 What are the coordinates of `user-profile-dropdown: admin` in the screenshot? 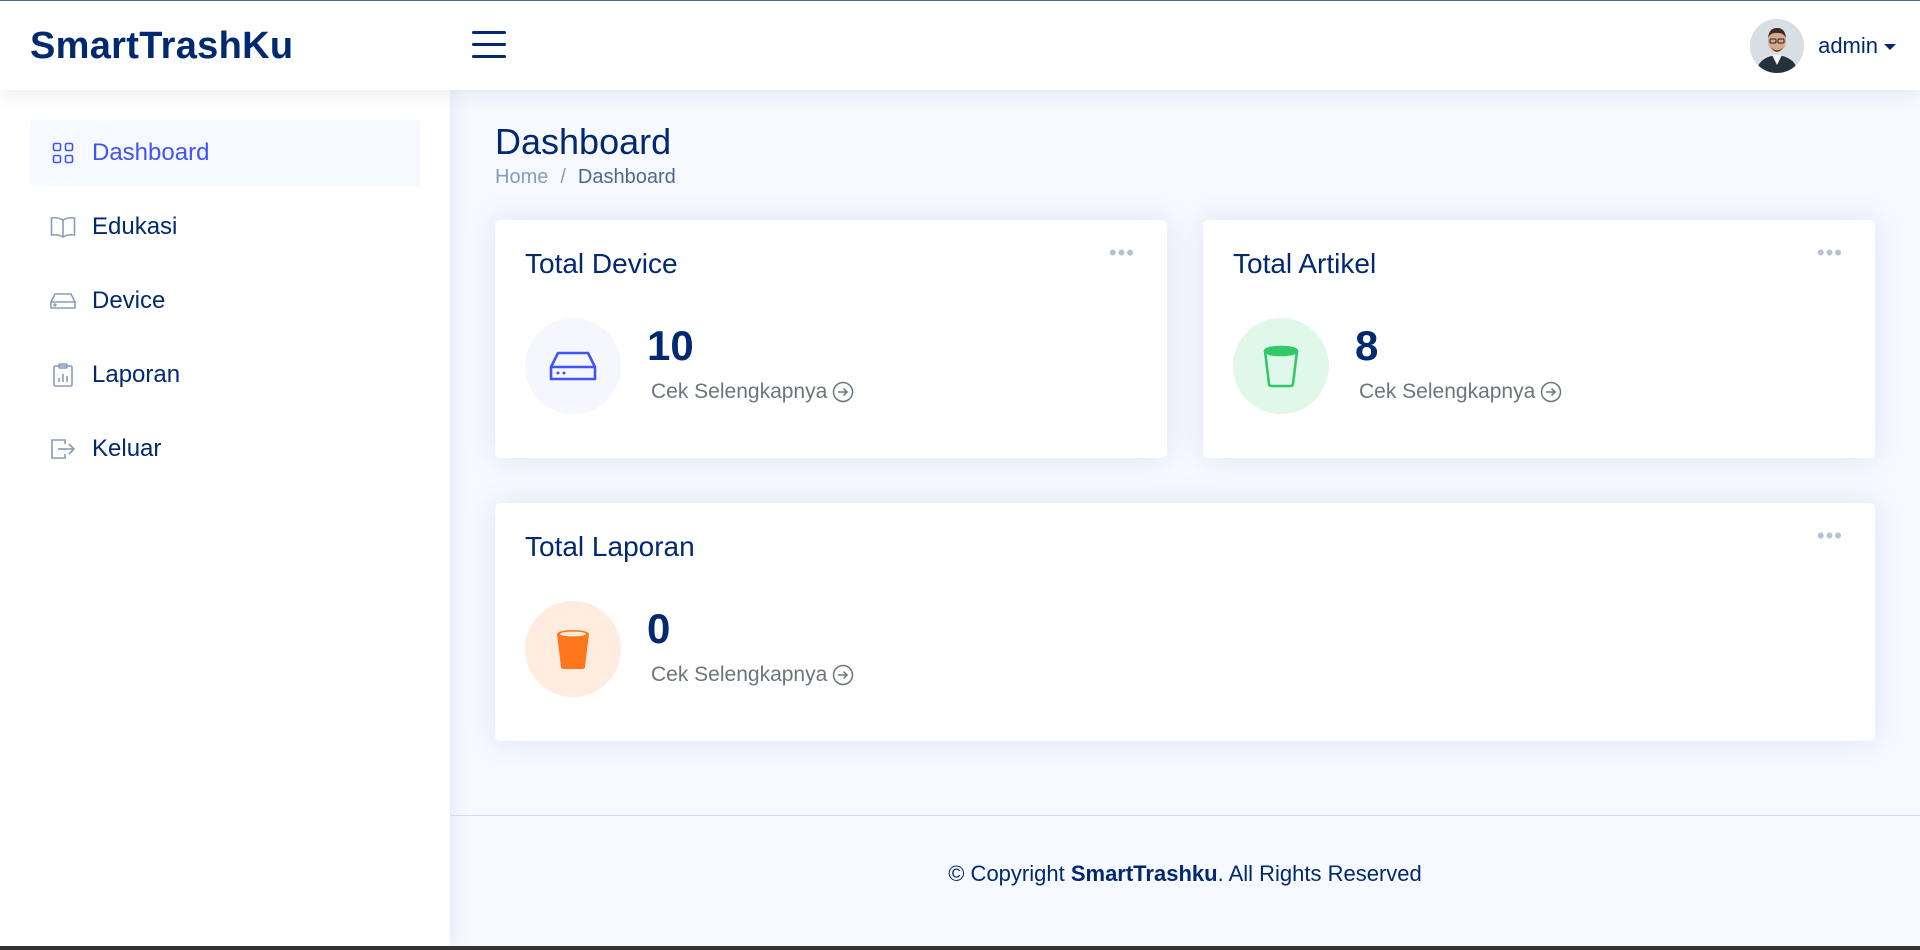 It's located at (1823, 46).